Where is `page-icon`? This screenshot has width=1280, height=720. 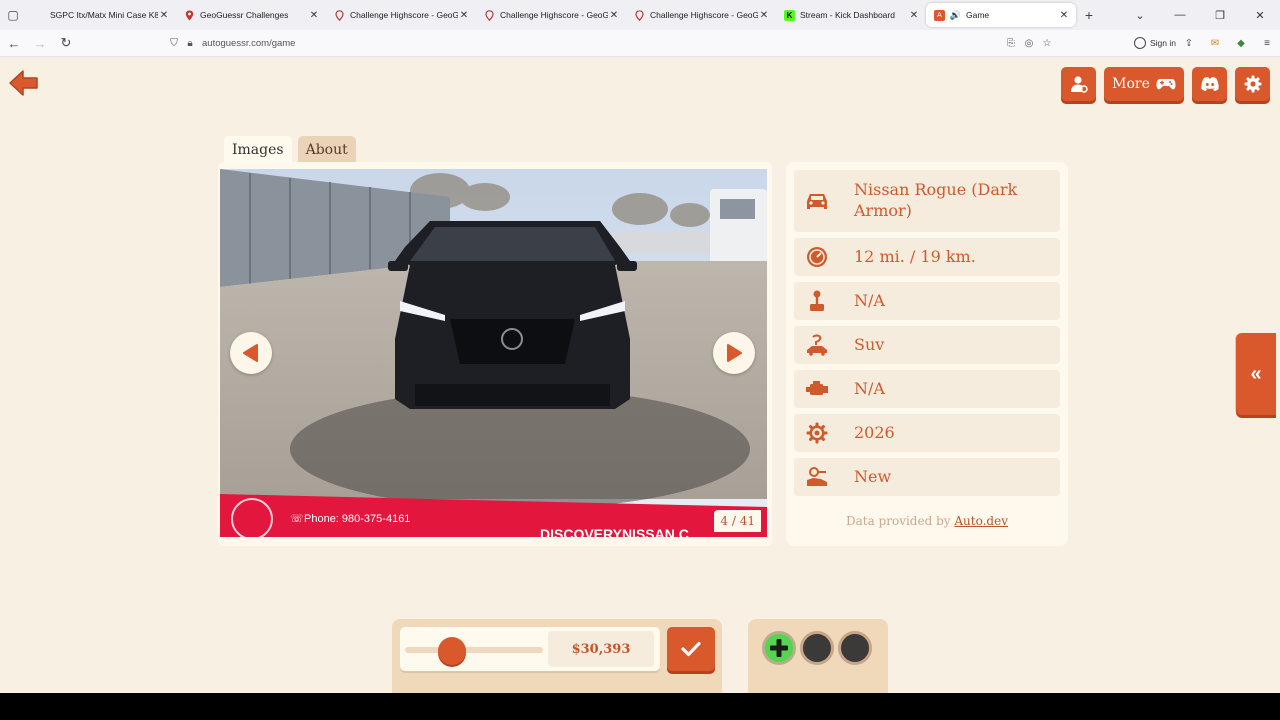 page-icon is located at coordinates (39, 15).